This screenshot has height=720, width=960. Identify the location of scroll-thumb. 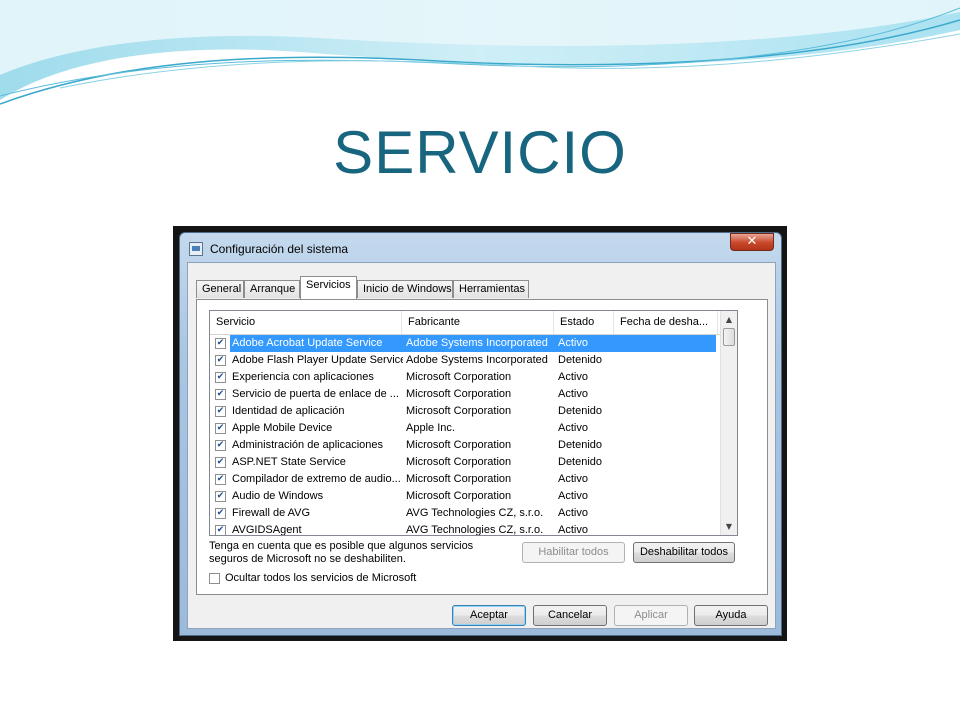
(729, 337).